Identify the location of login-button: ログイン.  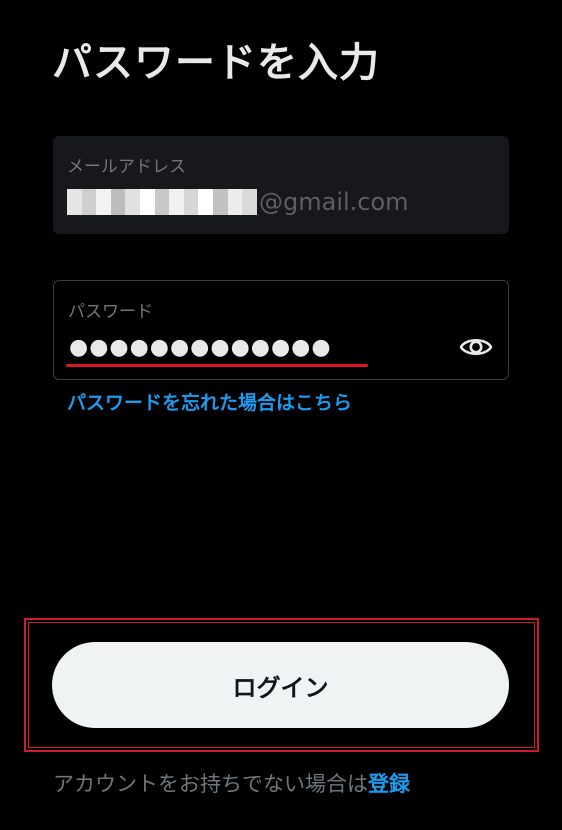
(280, 685).